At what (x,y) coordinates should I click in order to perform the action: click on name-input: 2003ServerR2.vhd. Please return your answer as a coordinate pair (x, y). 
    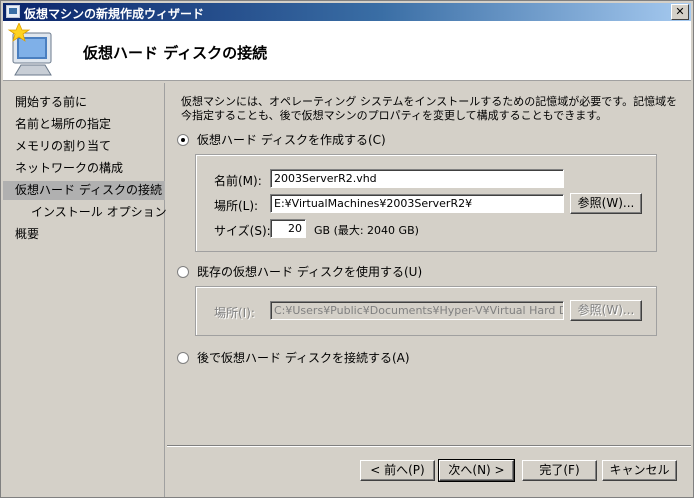
    Looking at the image, I should click on (417, 178).